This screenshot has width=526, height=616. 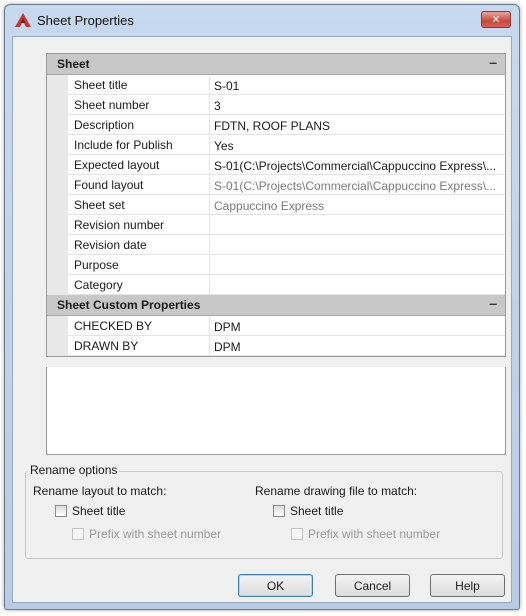 What do you see at coordinates (78, 534) in the screenshot?
I see `layout-prefix-checkbox` at bounding box center [78, 534].